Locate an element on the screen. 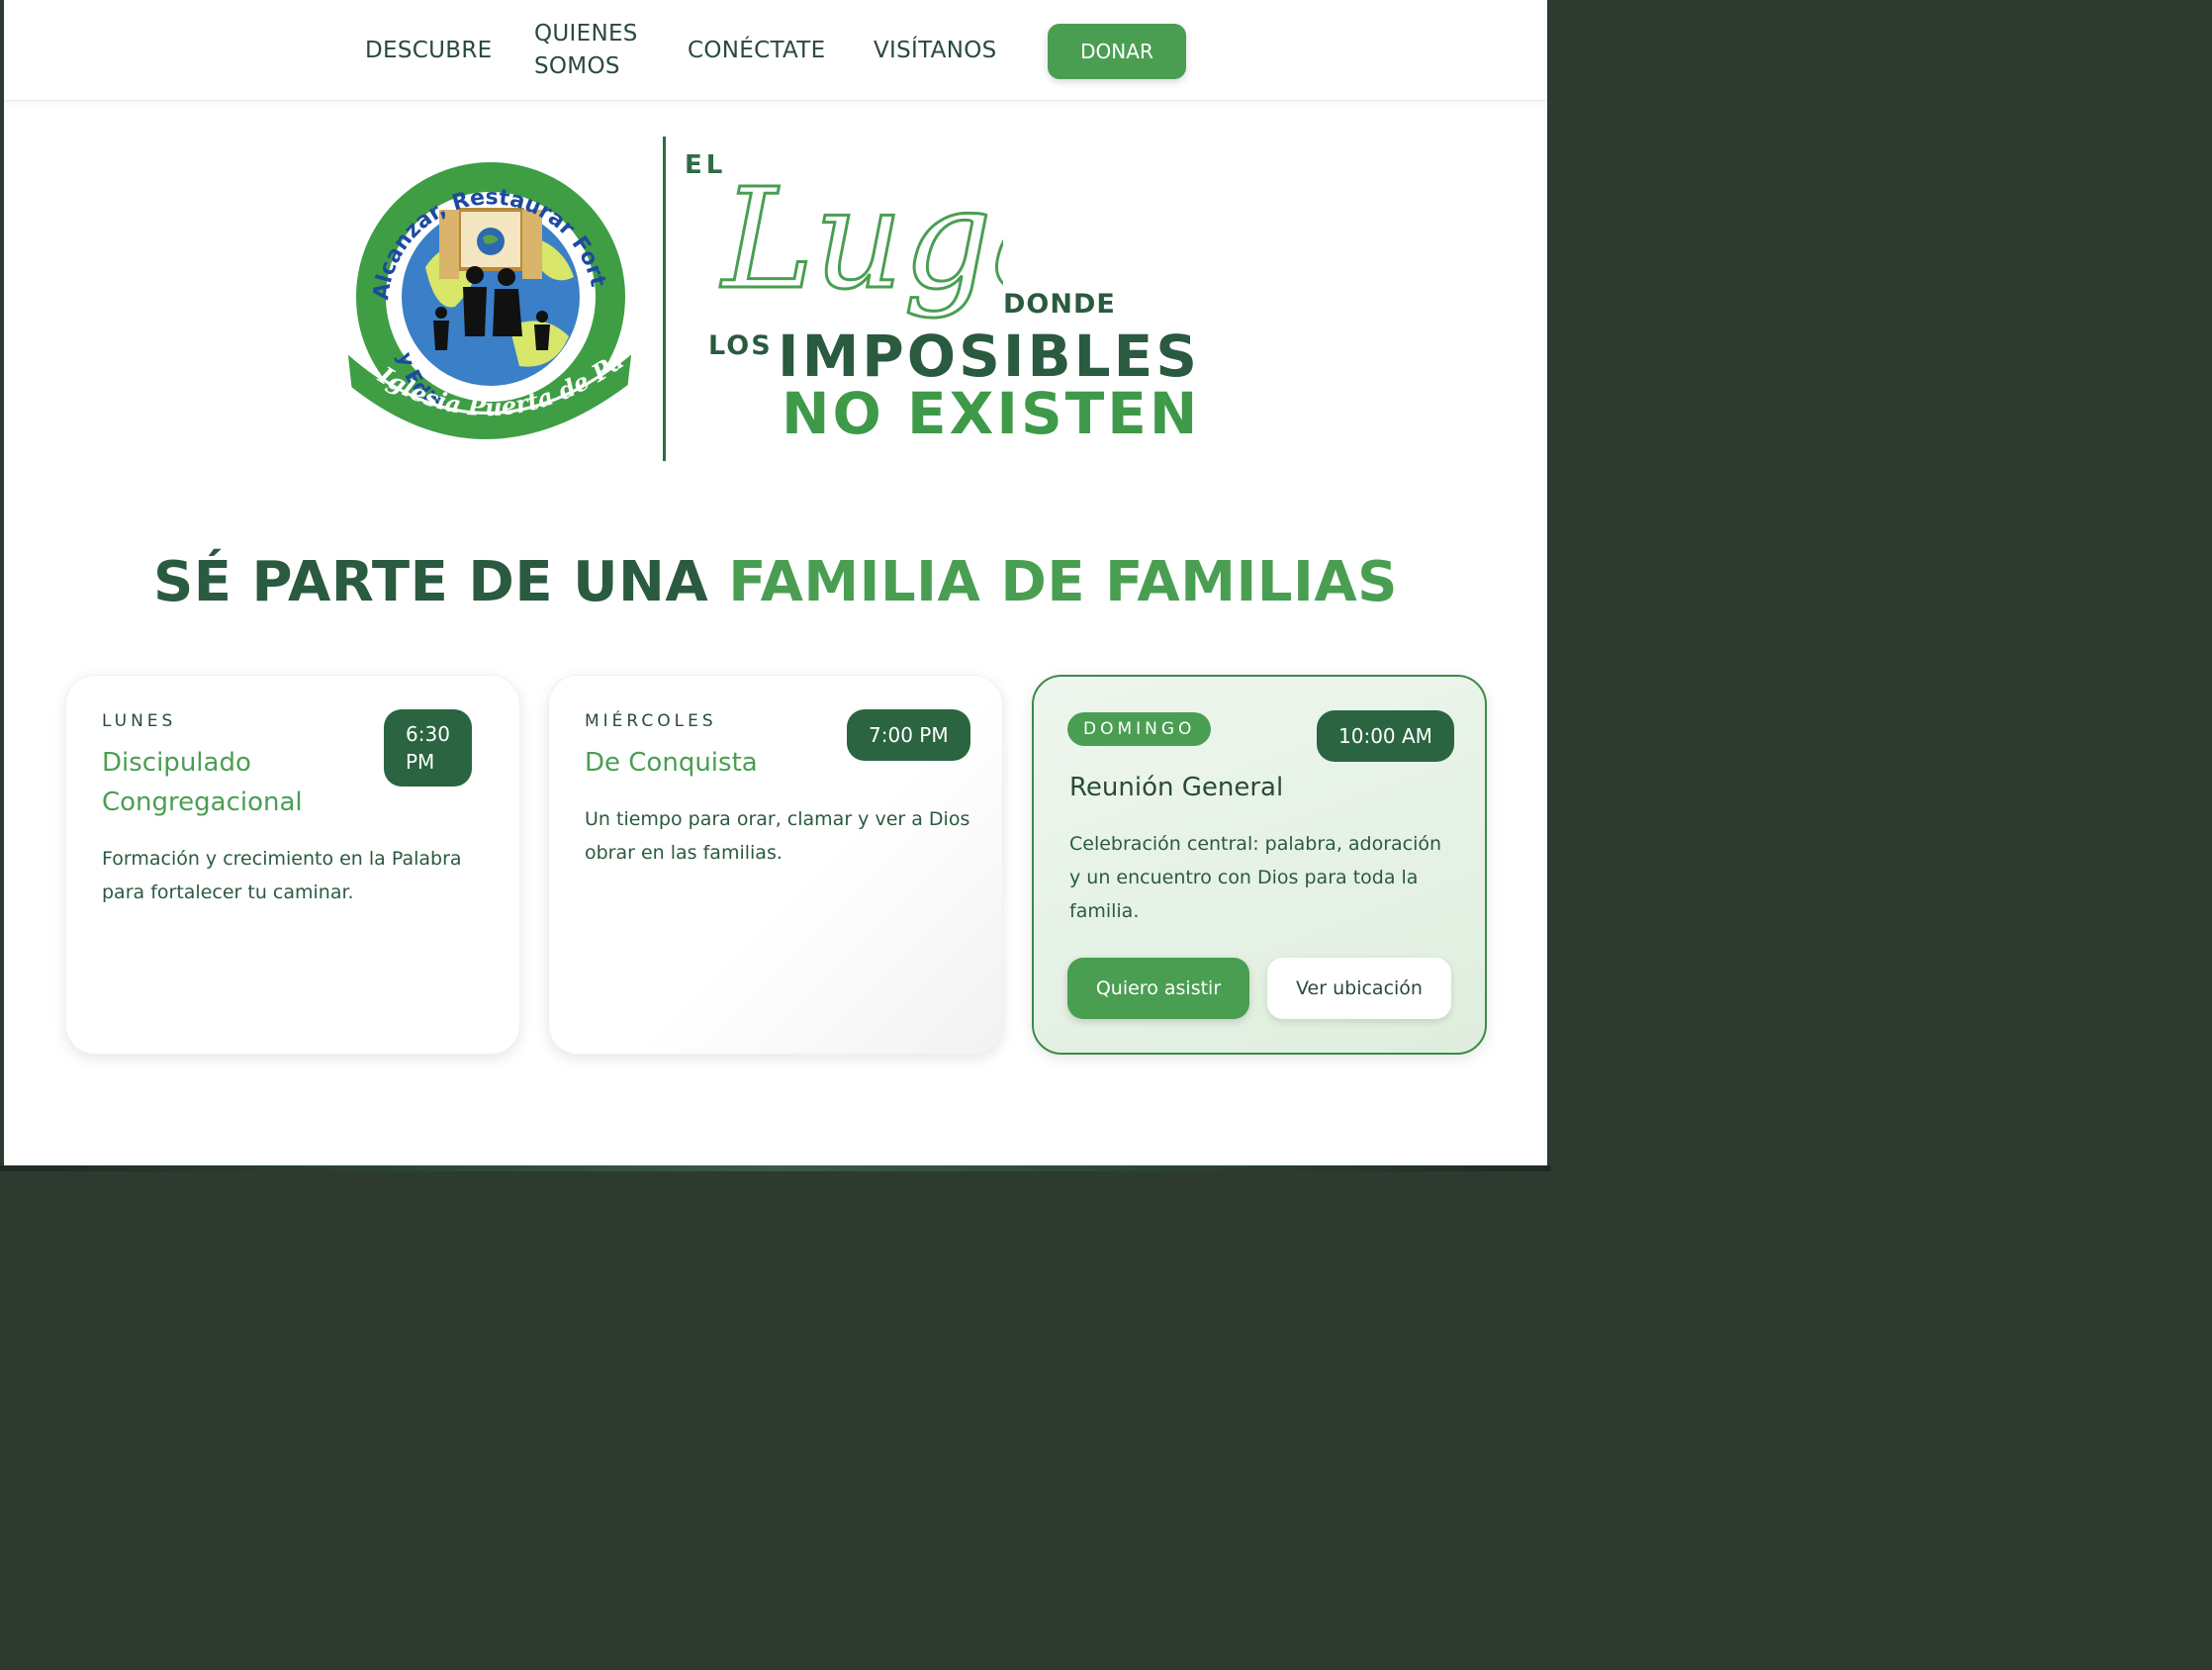 This screenshot has width=2212, height=1670. section-headline: SÉ PARTE DE UNA FAMILIA DE FAMILIAS is located at coordinates (776, 582).